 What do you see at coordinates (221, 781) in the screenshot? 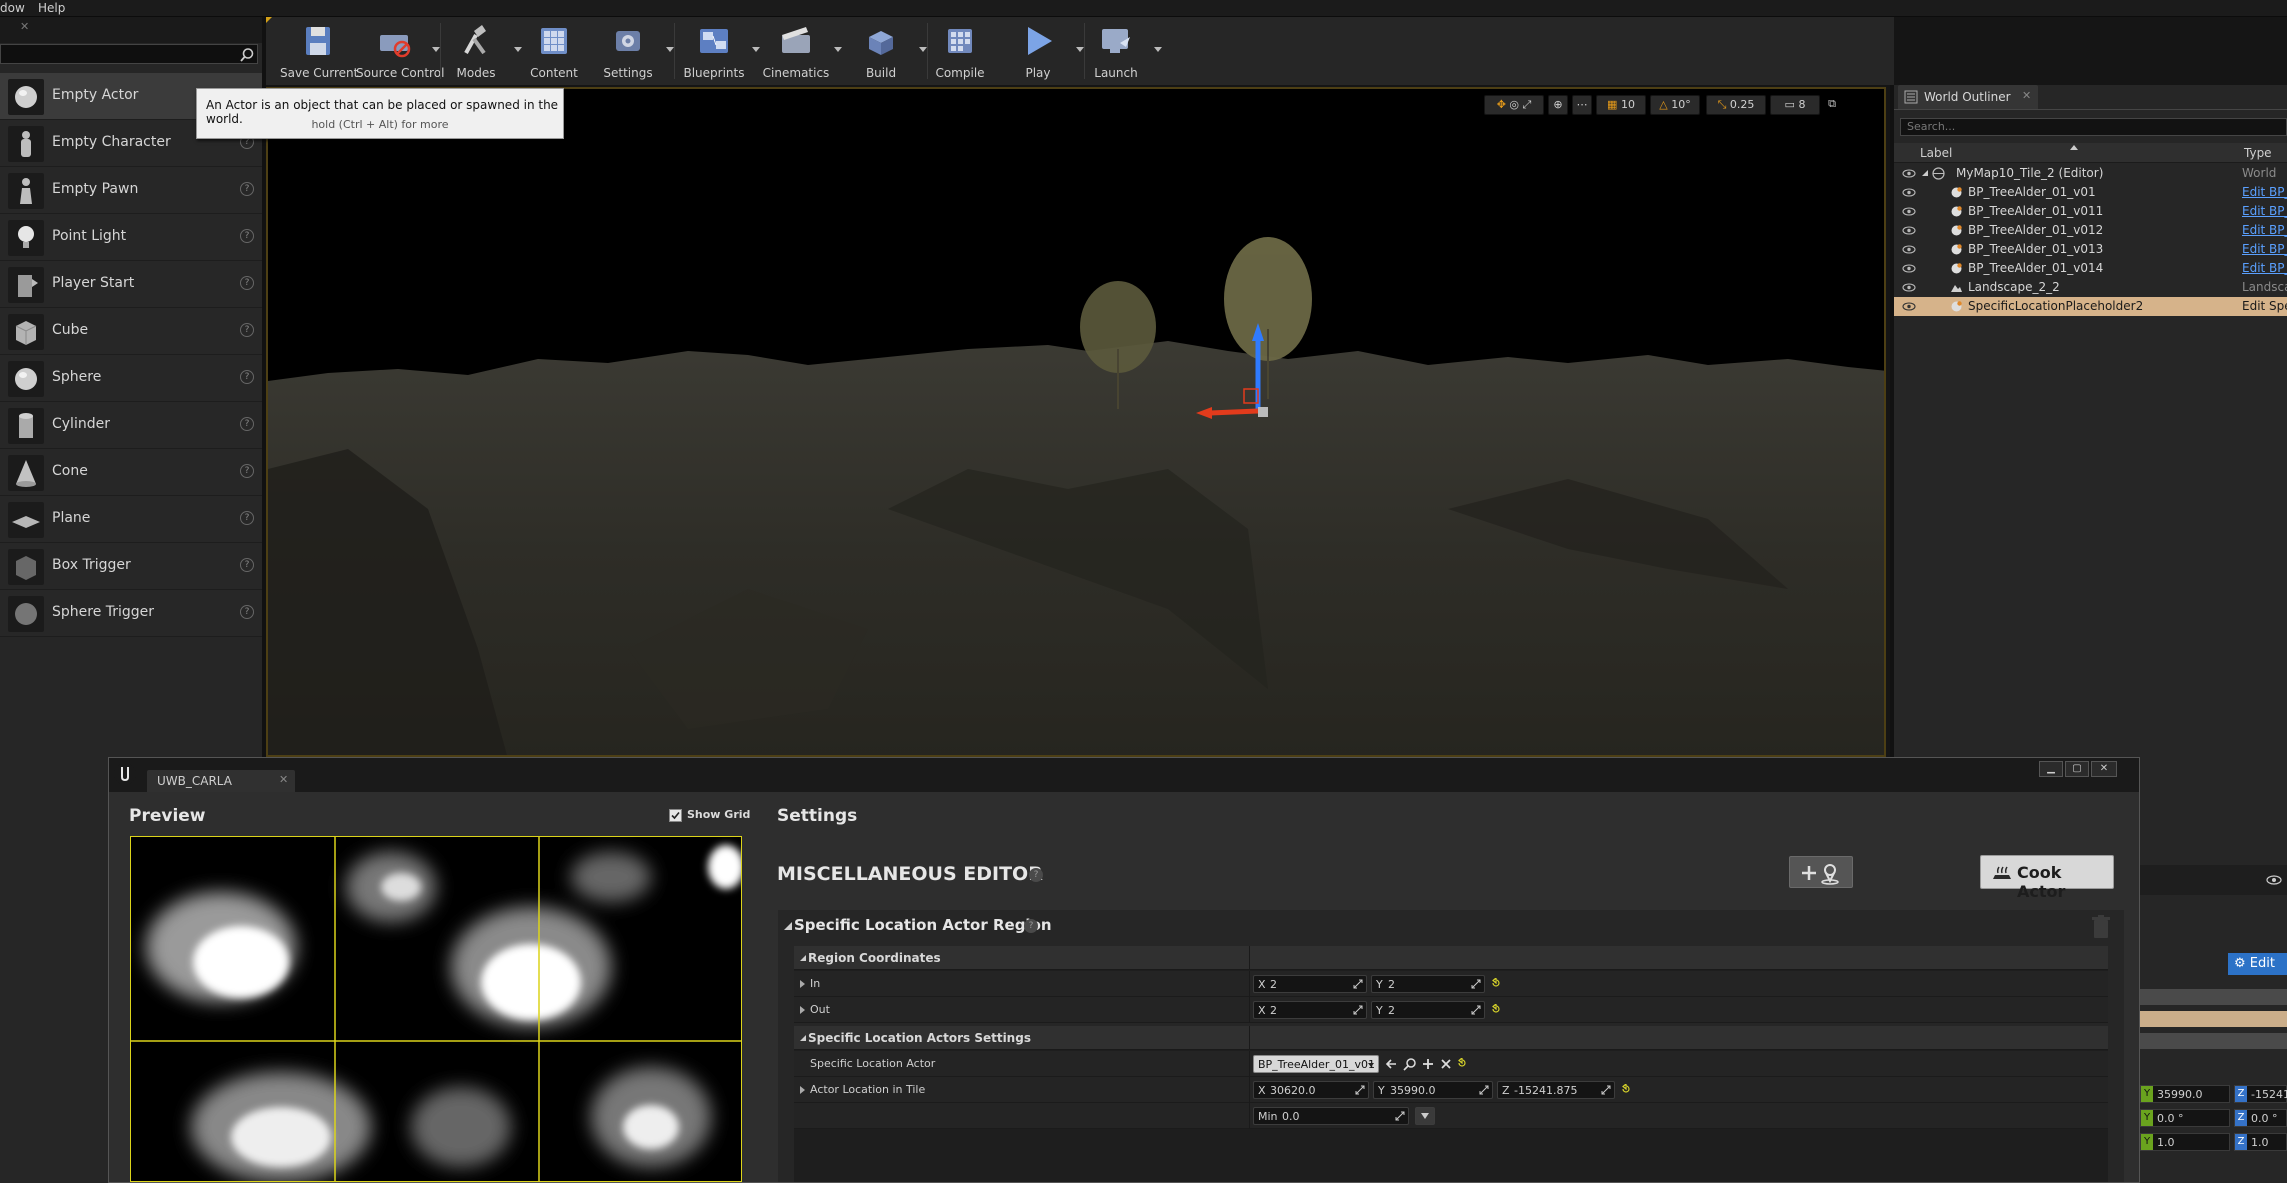
I see `tab-uwb-carla: UWB_CARLA ✕` at bounding box center [221, 781].